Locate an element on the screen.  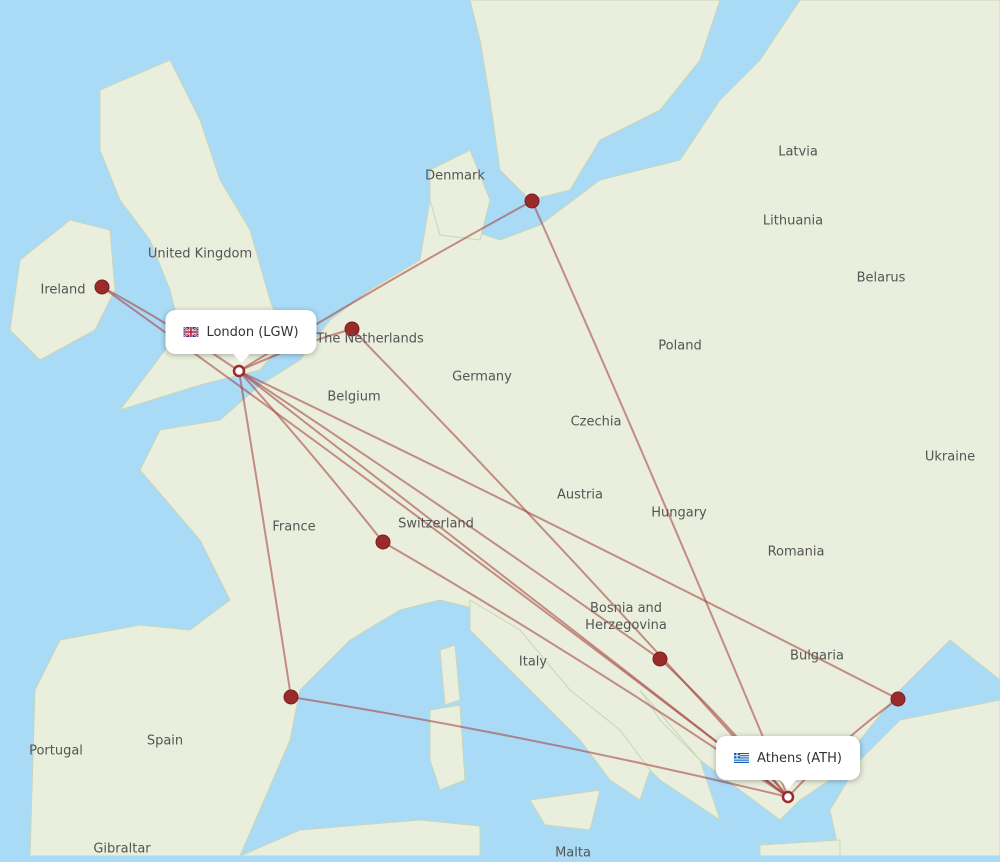
origin-callout: London (LGW) is located at coordinates (241, 336).